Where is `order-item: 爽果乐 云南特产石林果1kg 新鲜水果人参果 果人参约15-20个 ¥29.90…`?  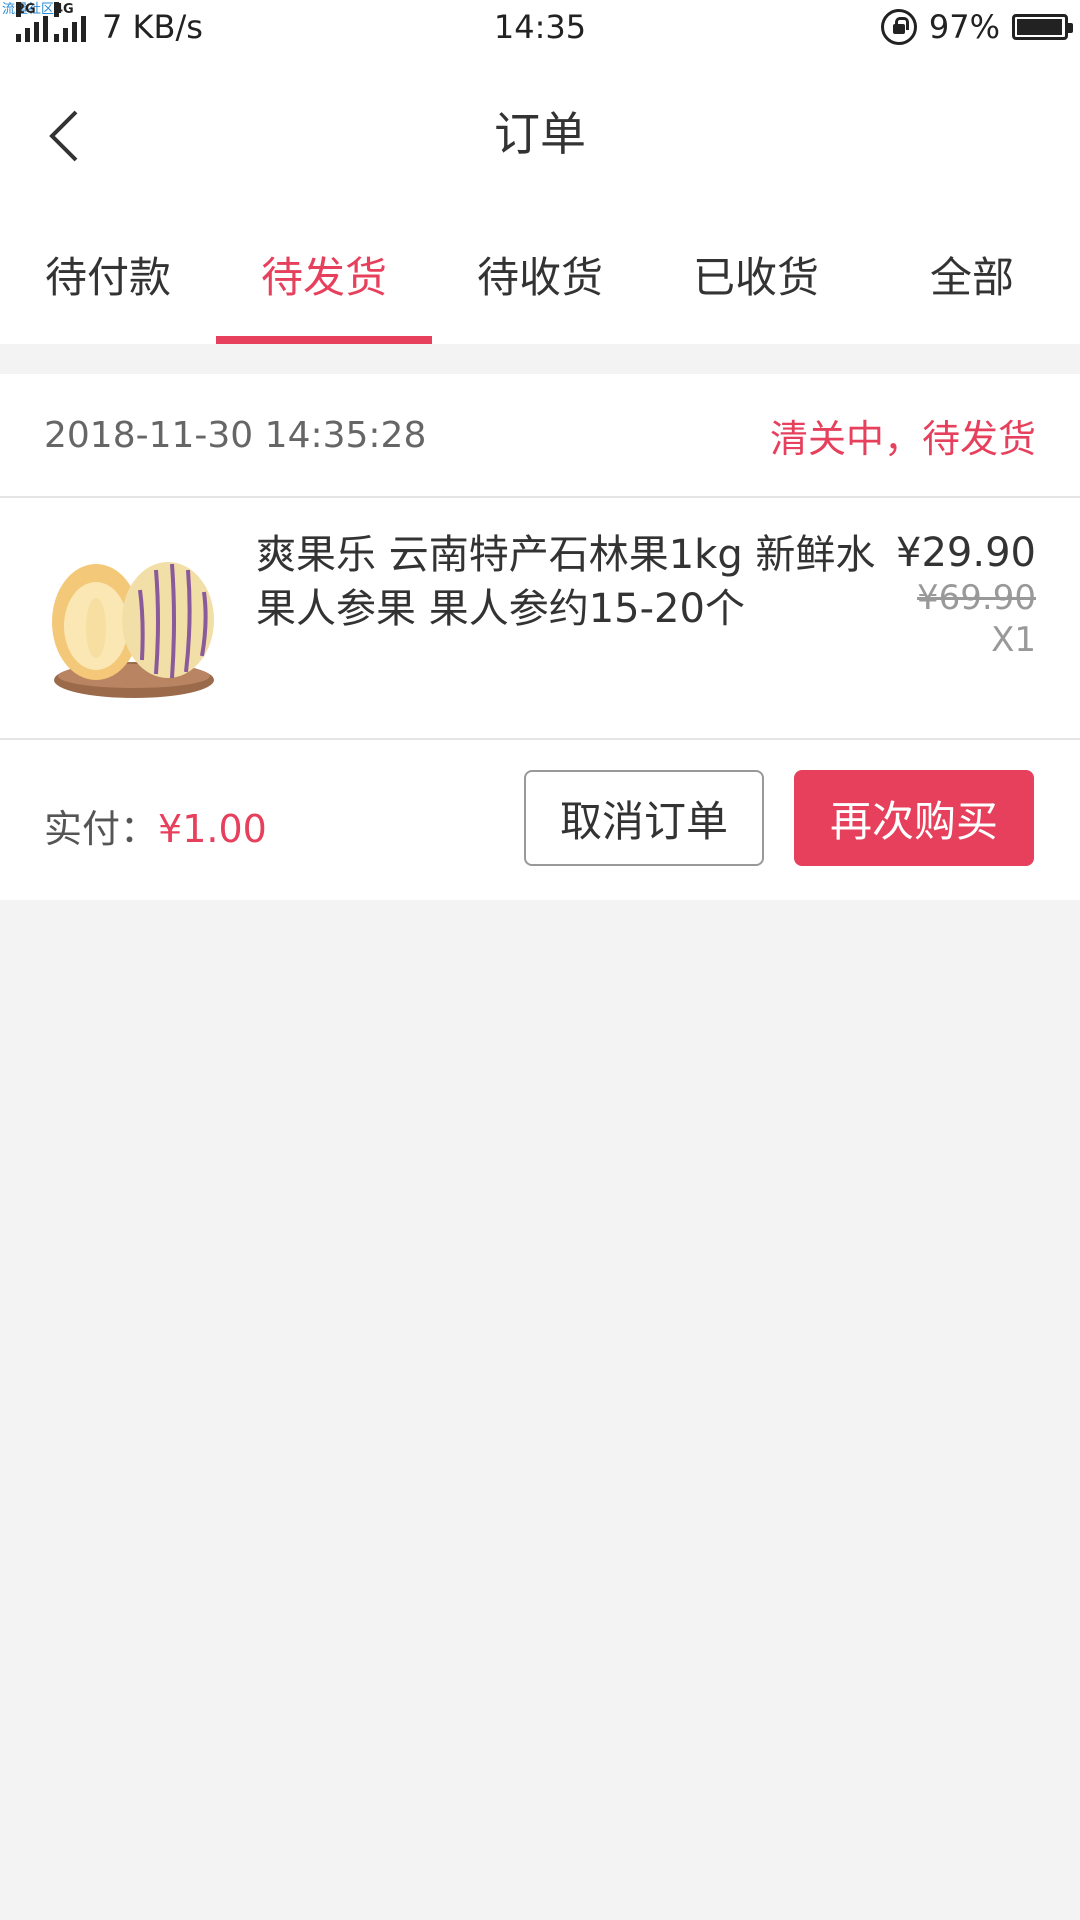
order-item: 爽果乐 云南特产石林果1kg 新鲜水果人参果 果人参约15-20个 ¥29.90… is located at coordinates (540, 619).